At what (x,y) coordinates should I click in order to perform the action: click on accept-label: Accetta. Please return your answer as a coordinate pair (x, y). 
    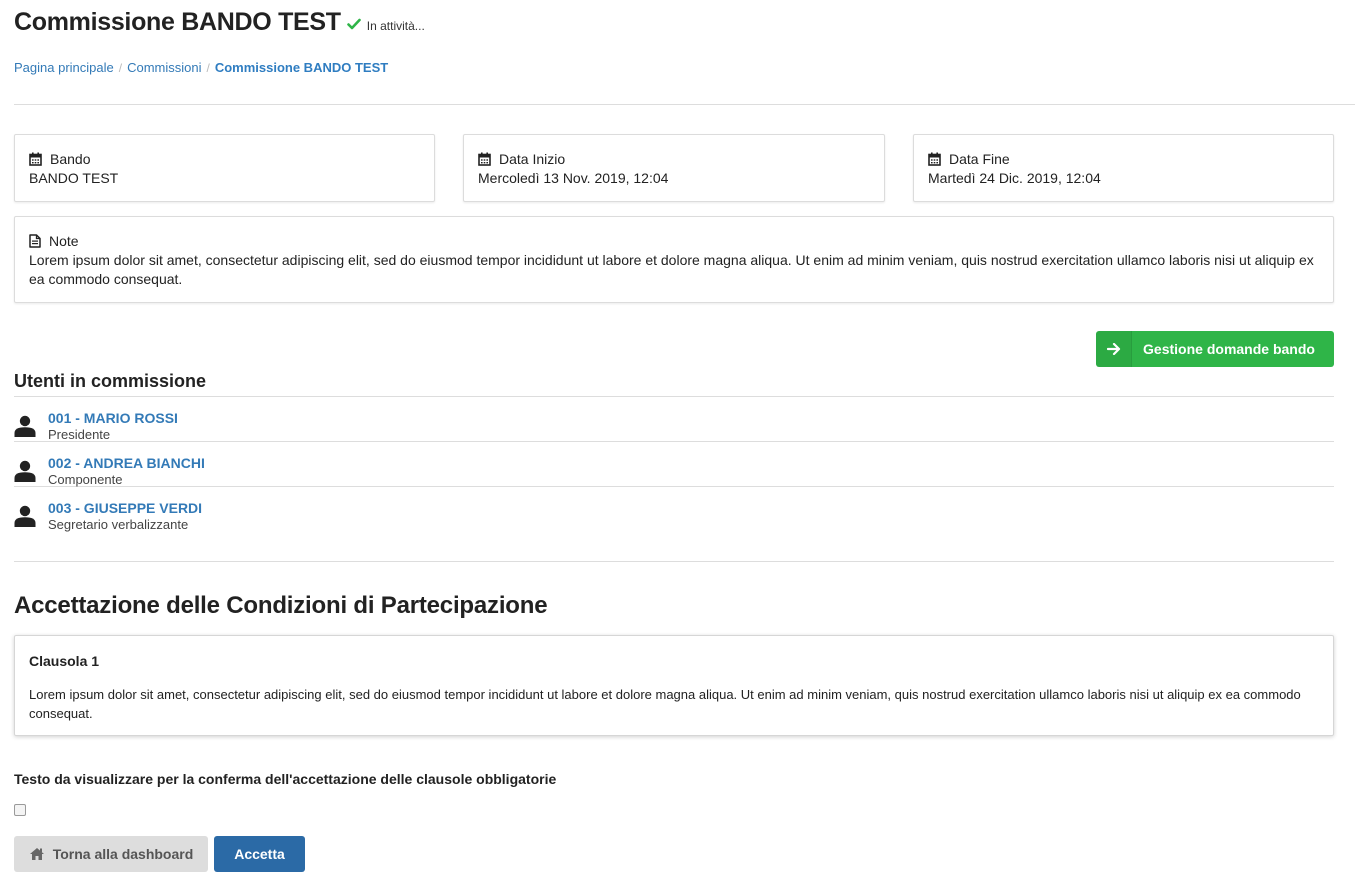
    Looking at the image, I should click on (259, 854).